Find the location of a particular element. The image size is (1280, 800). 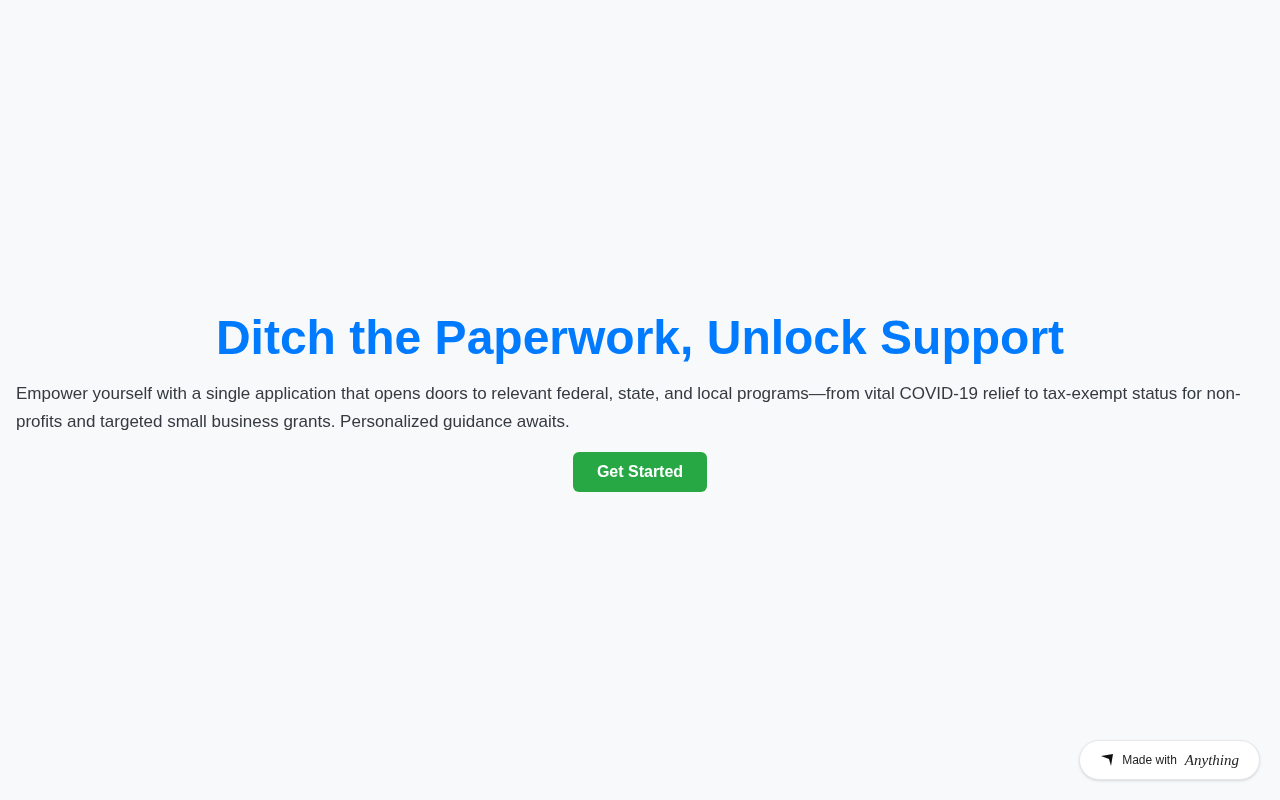

made-with-badge: Made with Anything is located at coordinates (1169, 760).